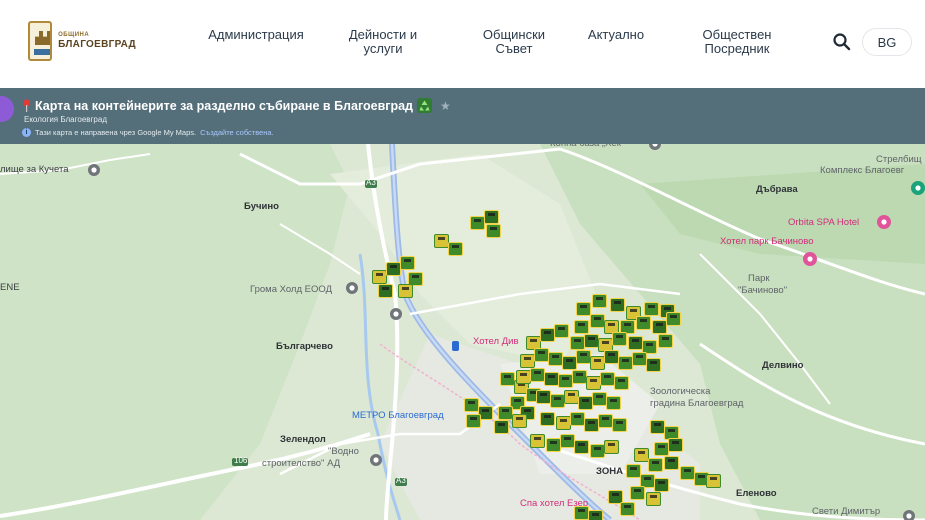  What do you see at coordinates (303, 439) in the screenshot?
I see `map-label-zelendol: Зелендол` at bounding box center [303, 439].